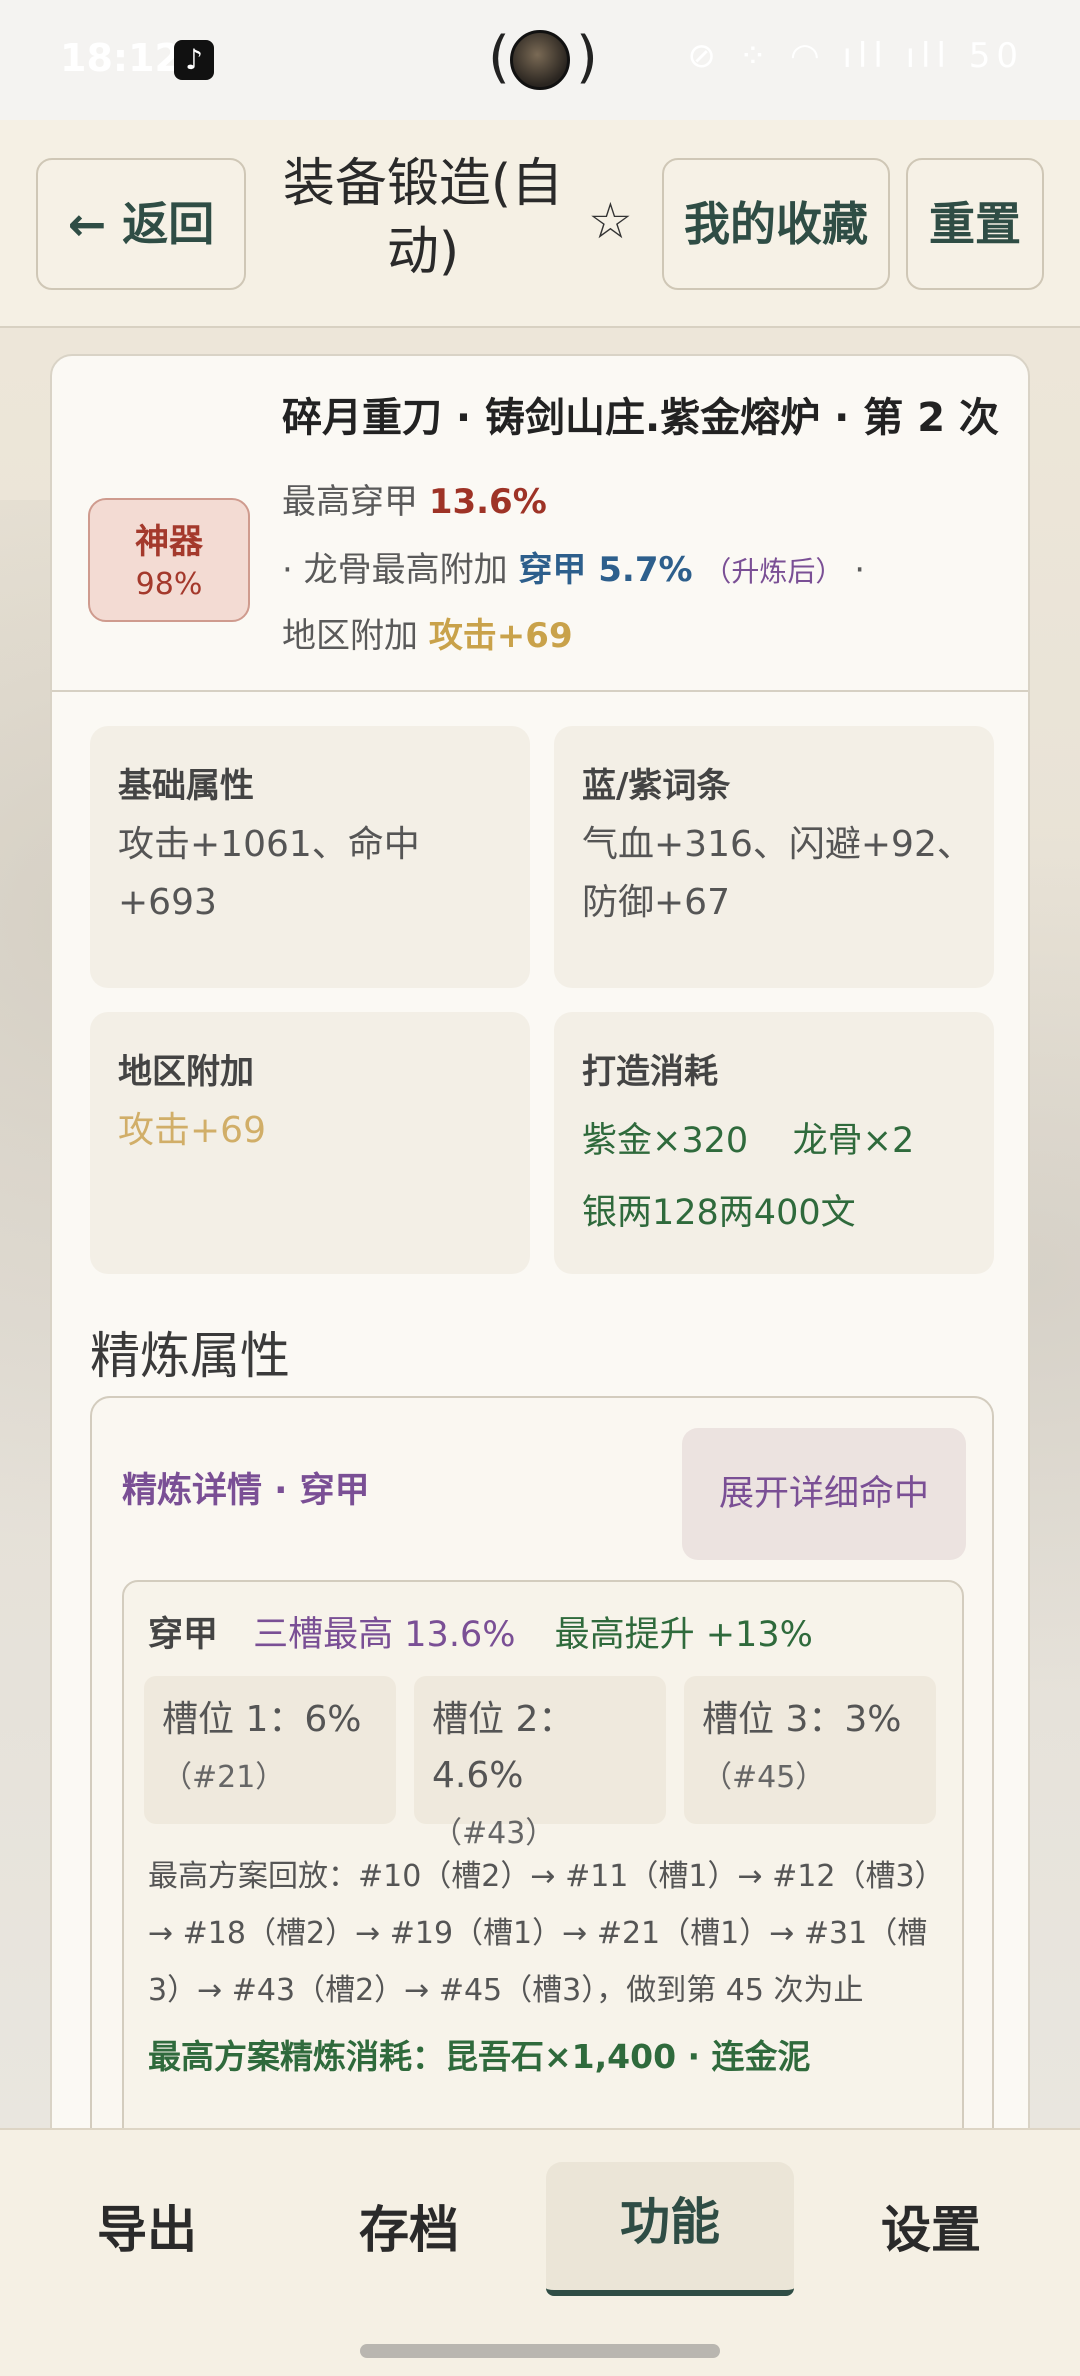 The height and width of the screenshot is (2376, 1080). I want to click on refine-detail-title: 精炼详情 · 穿甲, so click(246, 1491).